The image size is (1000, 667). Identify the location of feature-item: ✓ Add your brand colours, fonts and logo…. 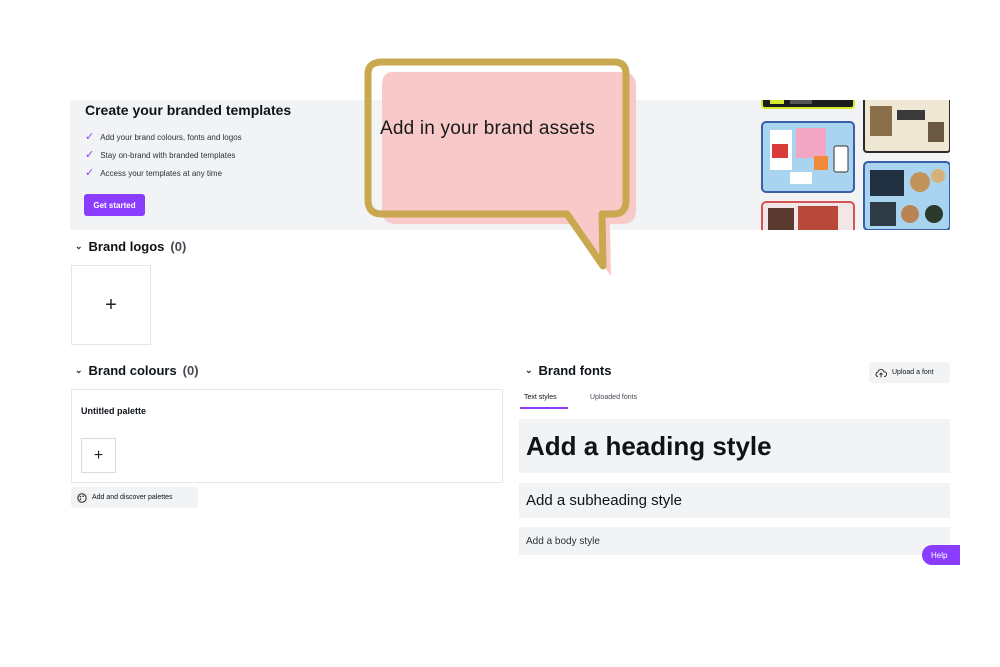
(163, 137).